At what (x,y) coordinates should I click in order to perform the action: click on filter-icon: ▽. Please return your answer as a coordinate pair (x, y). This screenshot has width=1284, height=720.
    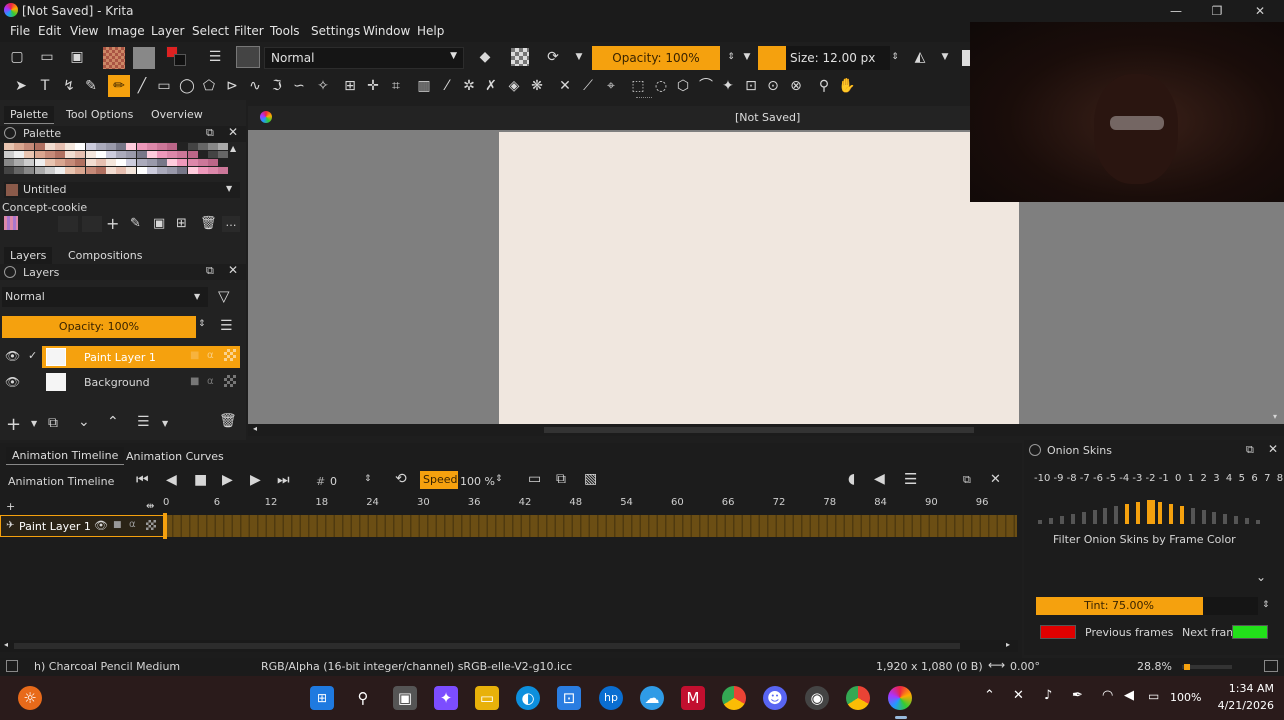
    Looking at the image, I should click on (224, 296).